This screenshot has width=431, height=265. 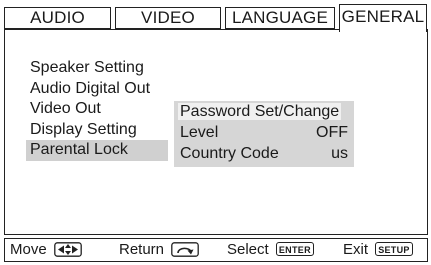 What do you see at coordinates (99, 130) in the screenshot?
I see `menu-item-display-setting: Display Setting` at bounding box center [99, 130].